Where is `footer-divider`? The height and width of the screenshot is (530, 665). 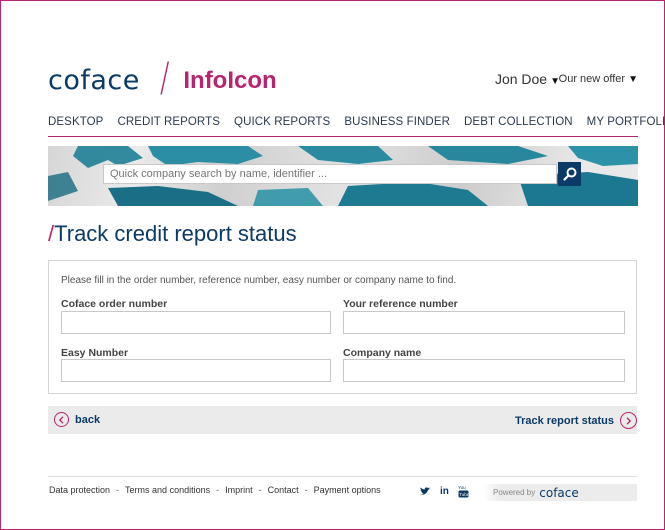 footer-divider is located at coordinates (342, 476).